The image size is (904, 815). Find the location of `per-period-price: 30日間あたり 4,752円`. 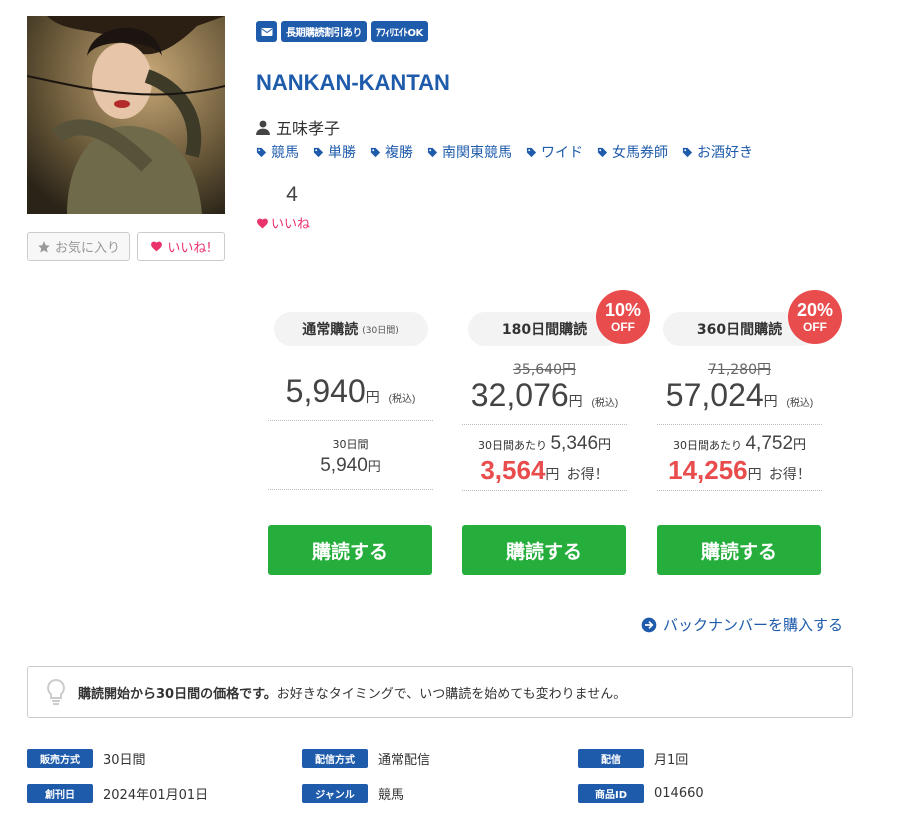

per-period-price: 30日間あたり 4,752円 is located at coordinates (739, 444).